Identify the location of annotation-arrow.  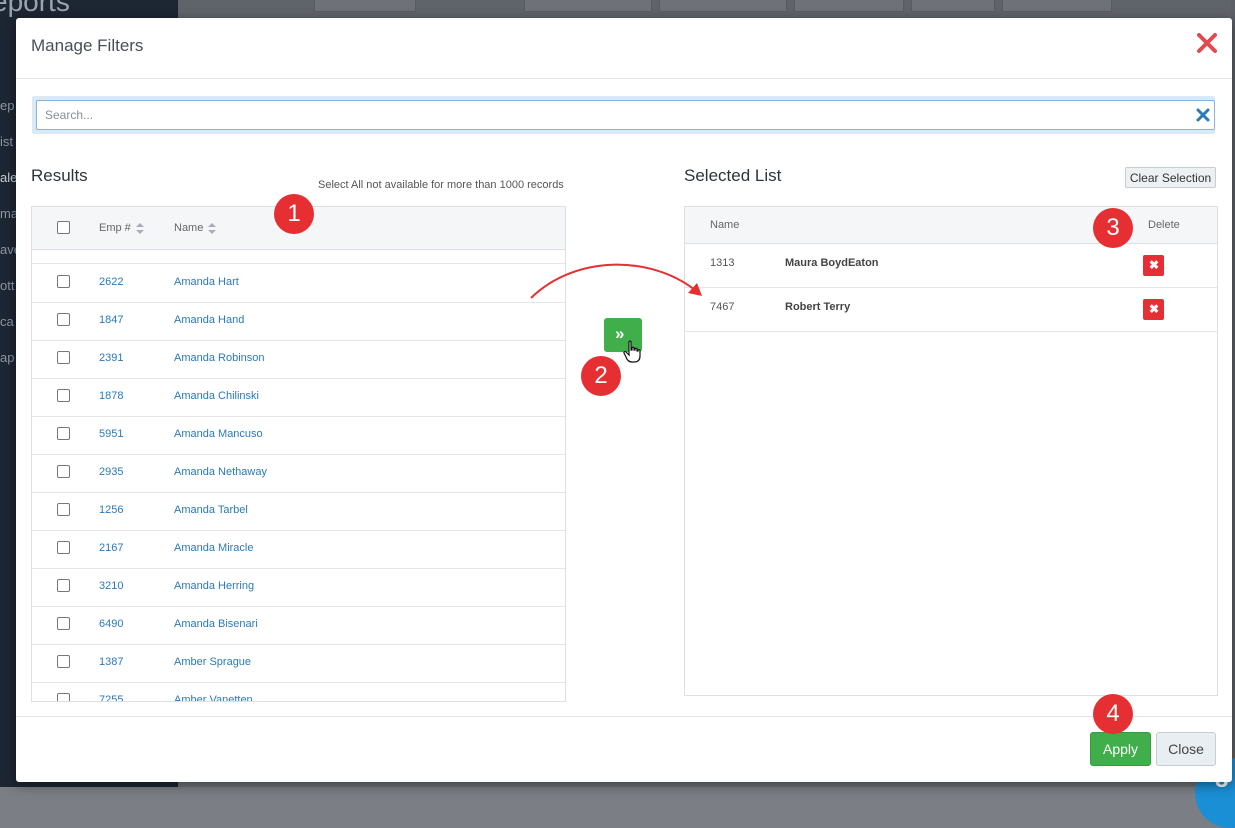
(616, 281).